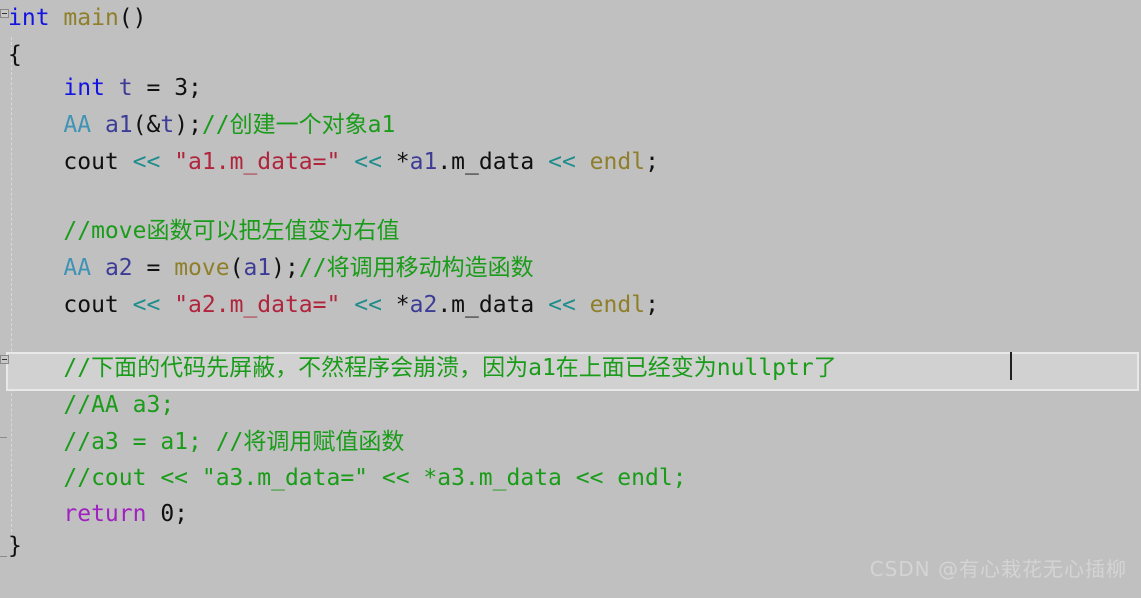  What do you see at coordinates (570, 268) in the screenshot?
I see `code-line: AA a2 = move(a1);//将调用移动构造函数` at bounding box center [570, 268].